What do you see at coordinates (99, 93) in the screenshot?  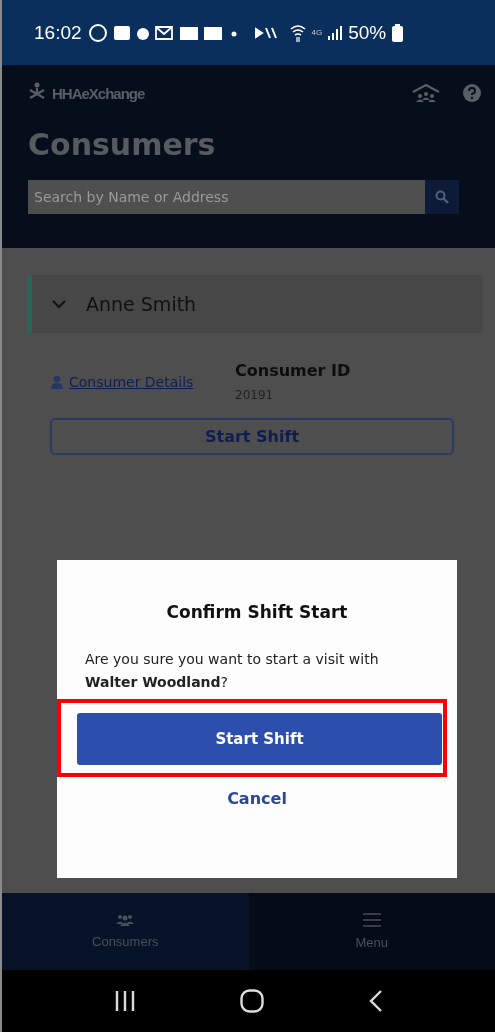 I see `app-logo: HHAeXchange` at bounding box center [99, 93].